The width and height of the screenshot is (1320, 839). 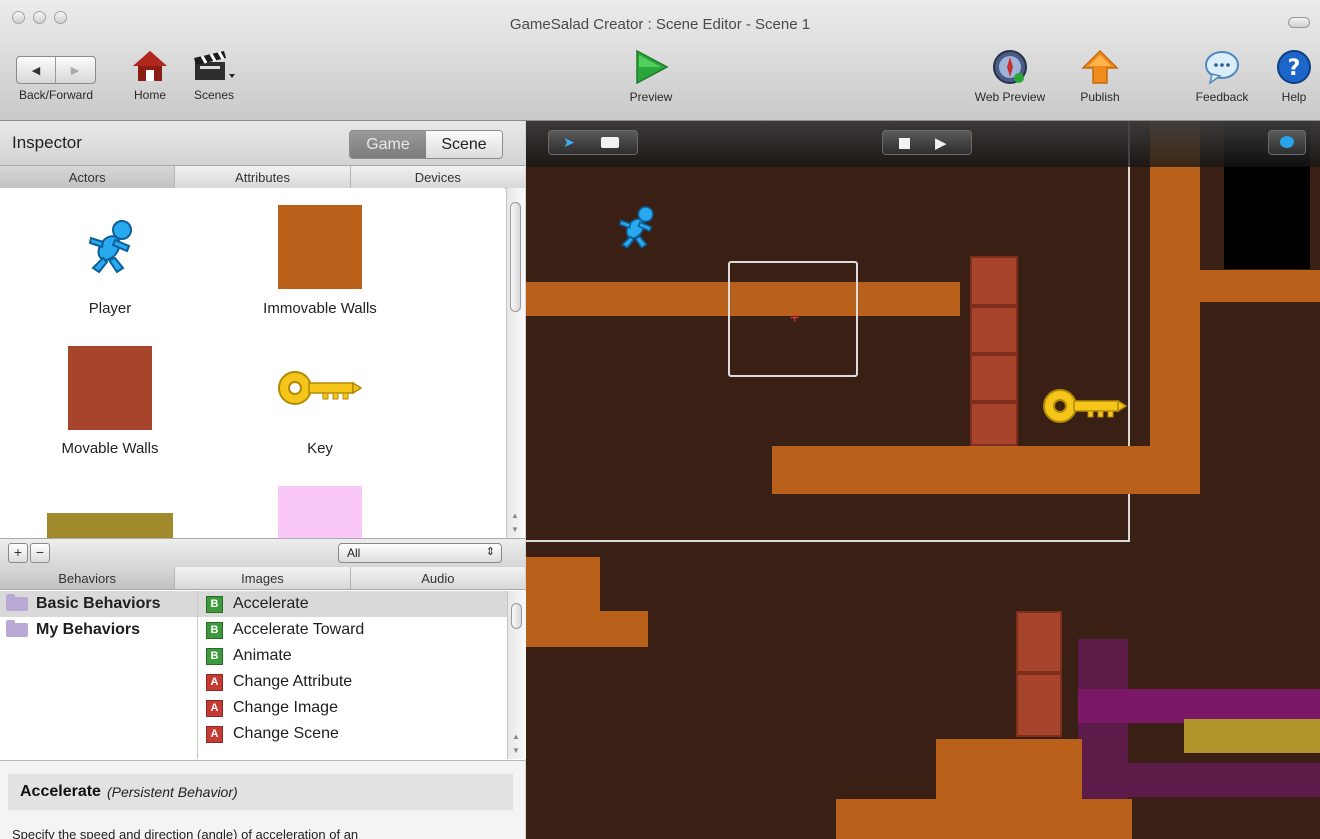 I want to click on actors-scroll-thumb, so click(x=515, y=257).